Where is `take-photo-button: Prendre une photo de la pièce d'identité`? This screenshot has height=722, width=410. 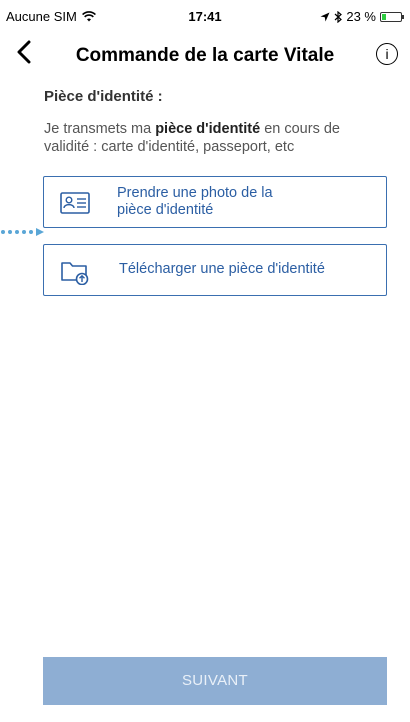
take-photo-button: Prendre une photo de la pièce d'identité is located at coordinates (215, 202).